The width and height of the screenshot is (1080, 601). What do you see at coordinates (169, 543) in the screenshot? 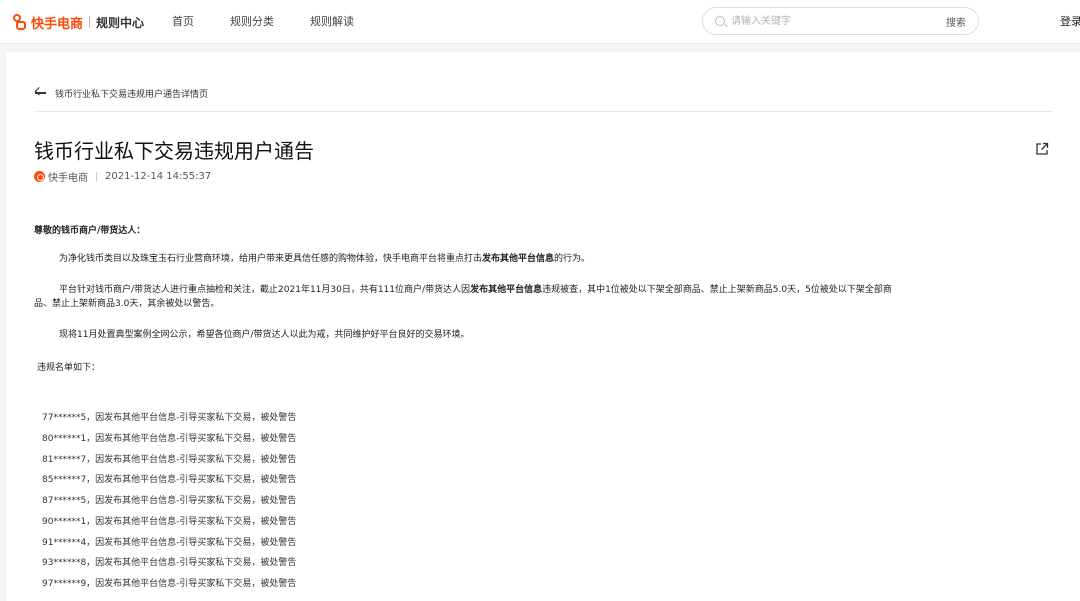
I see `violation-item: 91******4，因发布其他平台信息-引导买家私下交易，被处警告` at bounding box center [169, 543].